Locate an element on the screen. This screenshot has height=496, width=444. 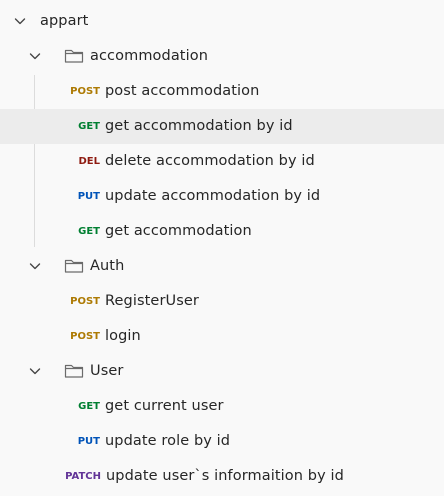
method-badge: PATCH is located at coordinates (83, 476).